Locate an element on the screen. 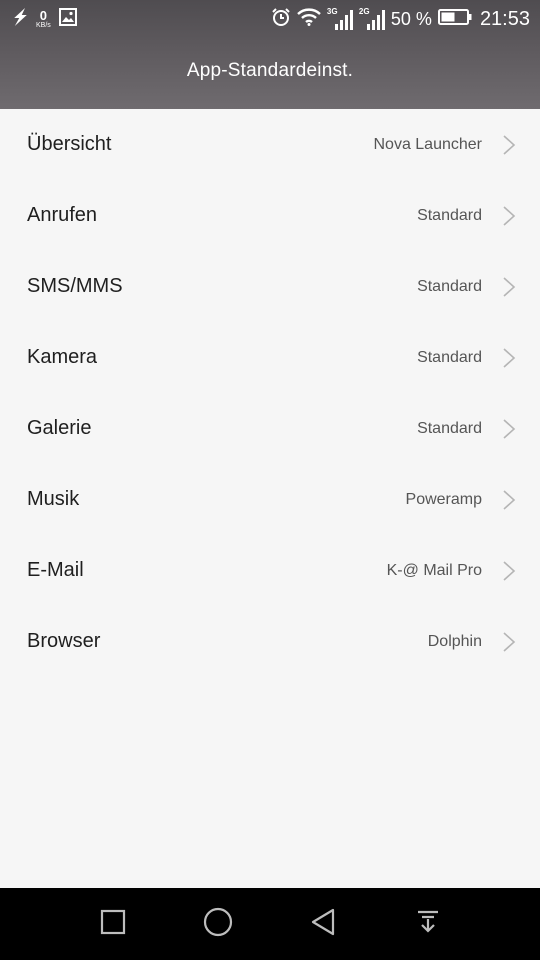  list-item-value: Dolphin is located at coordinates (454, 641).